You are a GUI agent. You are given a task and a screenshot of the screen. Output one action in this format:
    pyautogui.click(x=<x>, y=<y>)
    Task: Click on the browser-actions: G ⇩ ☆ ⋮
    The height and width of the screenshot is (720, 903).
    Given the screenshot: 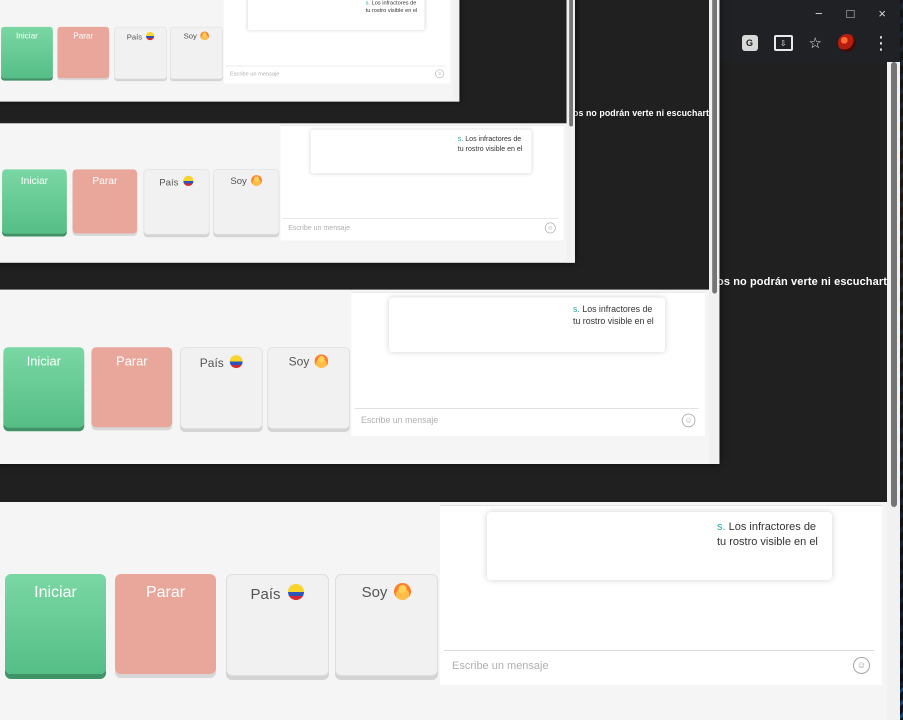 What is the action you would take?
    pyautogui.click(x=815, y=43)
    